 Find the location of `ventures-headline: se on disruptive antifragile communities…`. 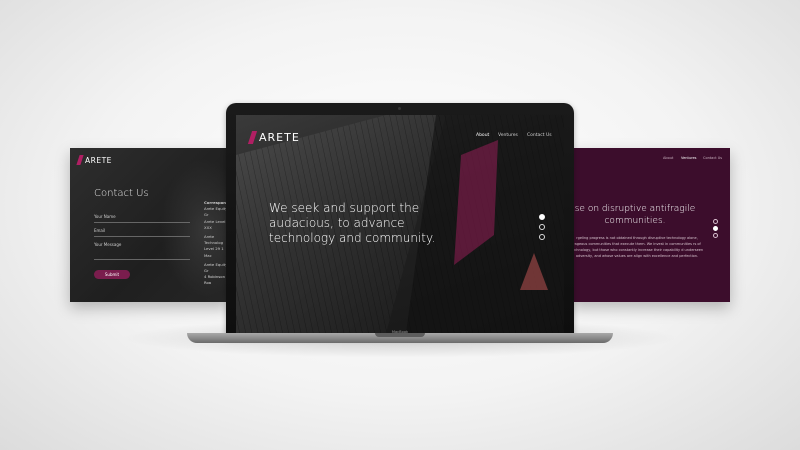

ventures-headline: se on disruptive antifragile communities… is located at coordinates (635, 215).